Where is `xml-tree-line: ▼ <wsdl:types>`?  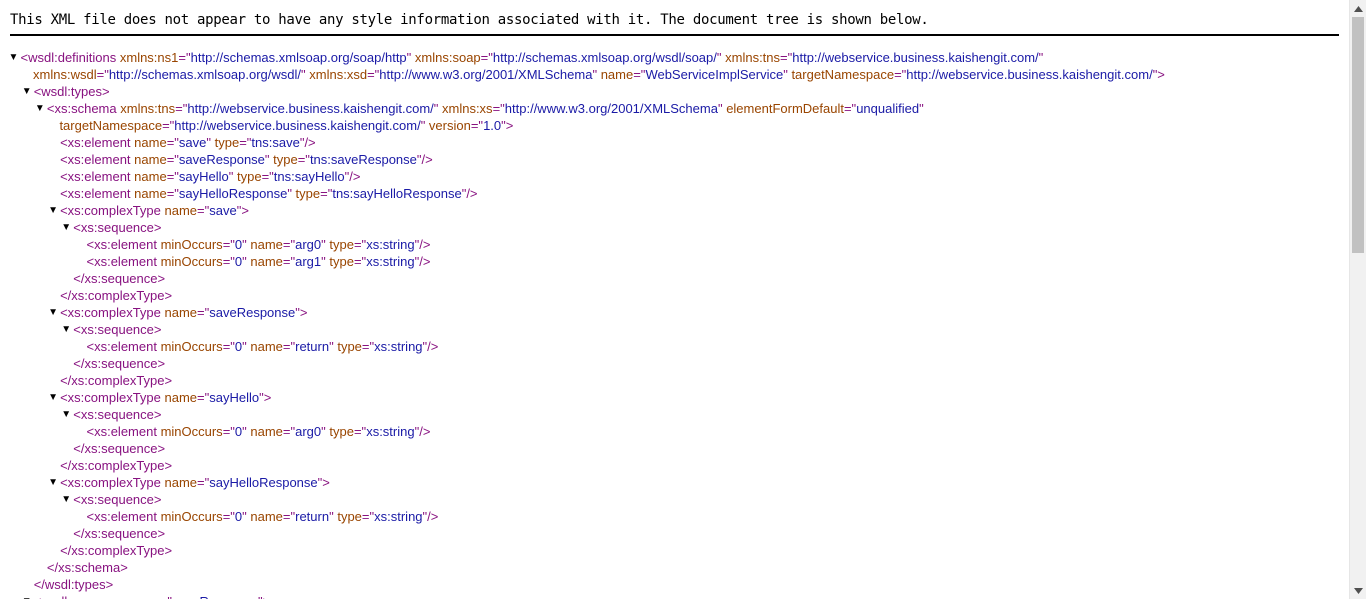 xml-tree-line: ▼ <wsdl:types> is located at coordinates (675, 91).